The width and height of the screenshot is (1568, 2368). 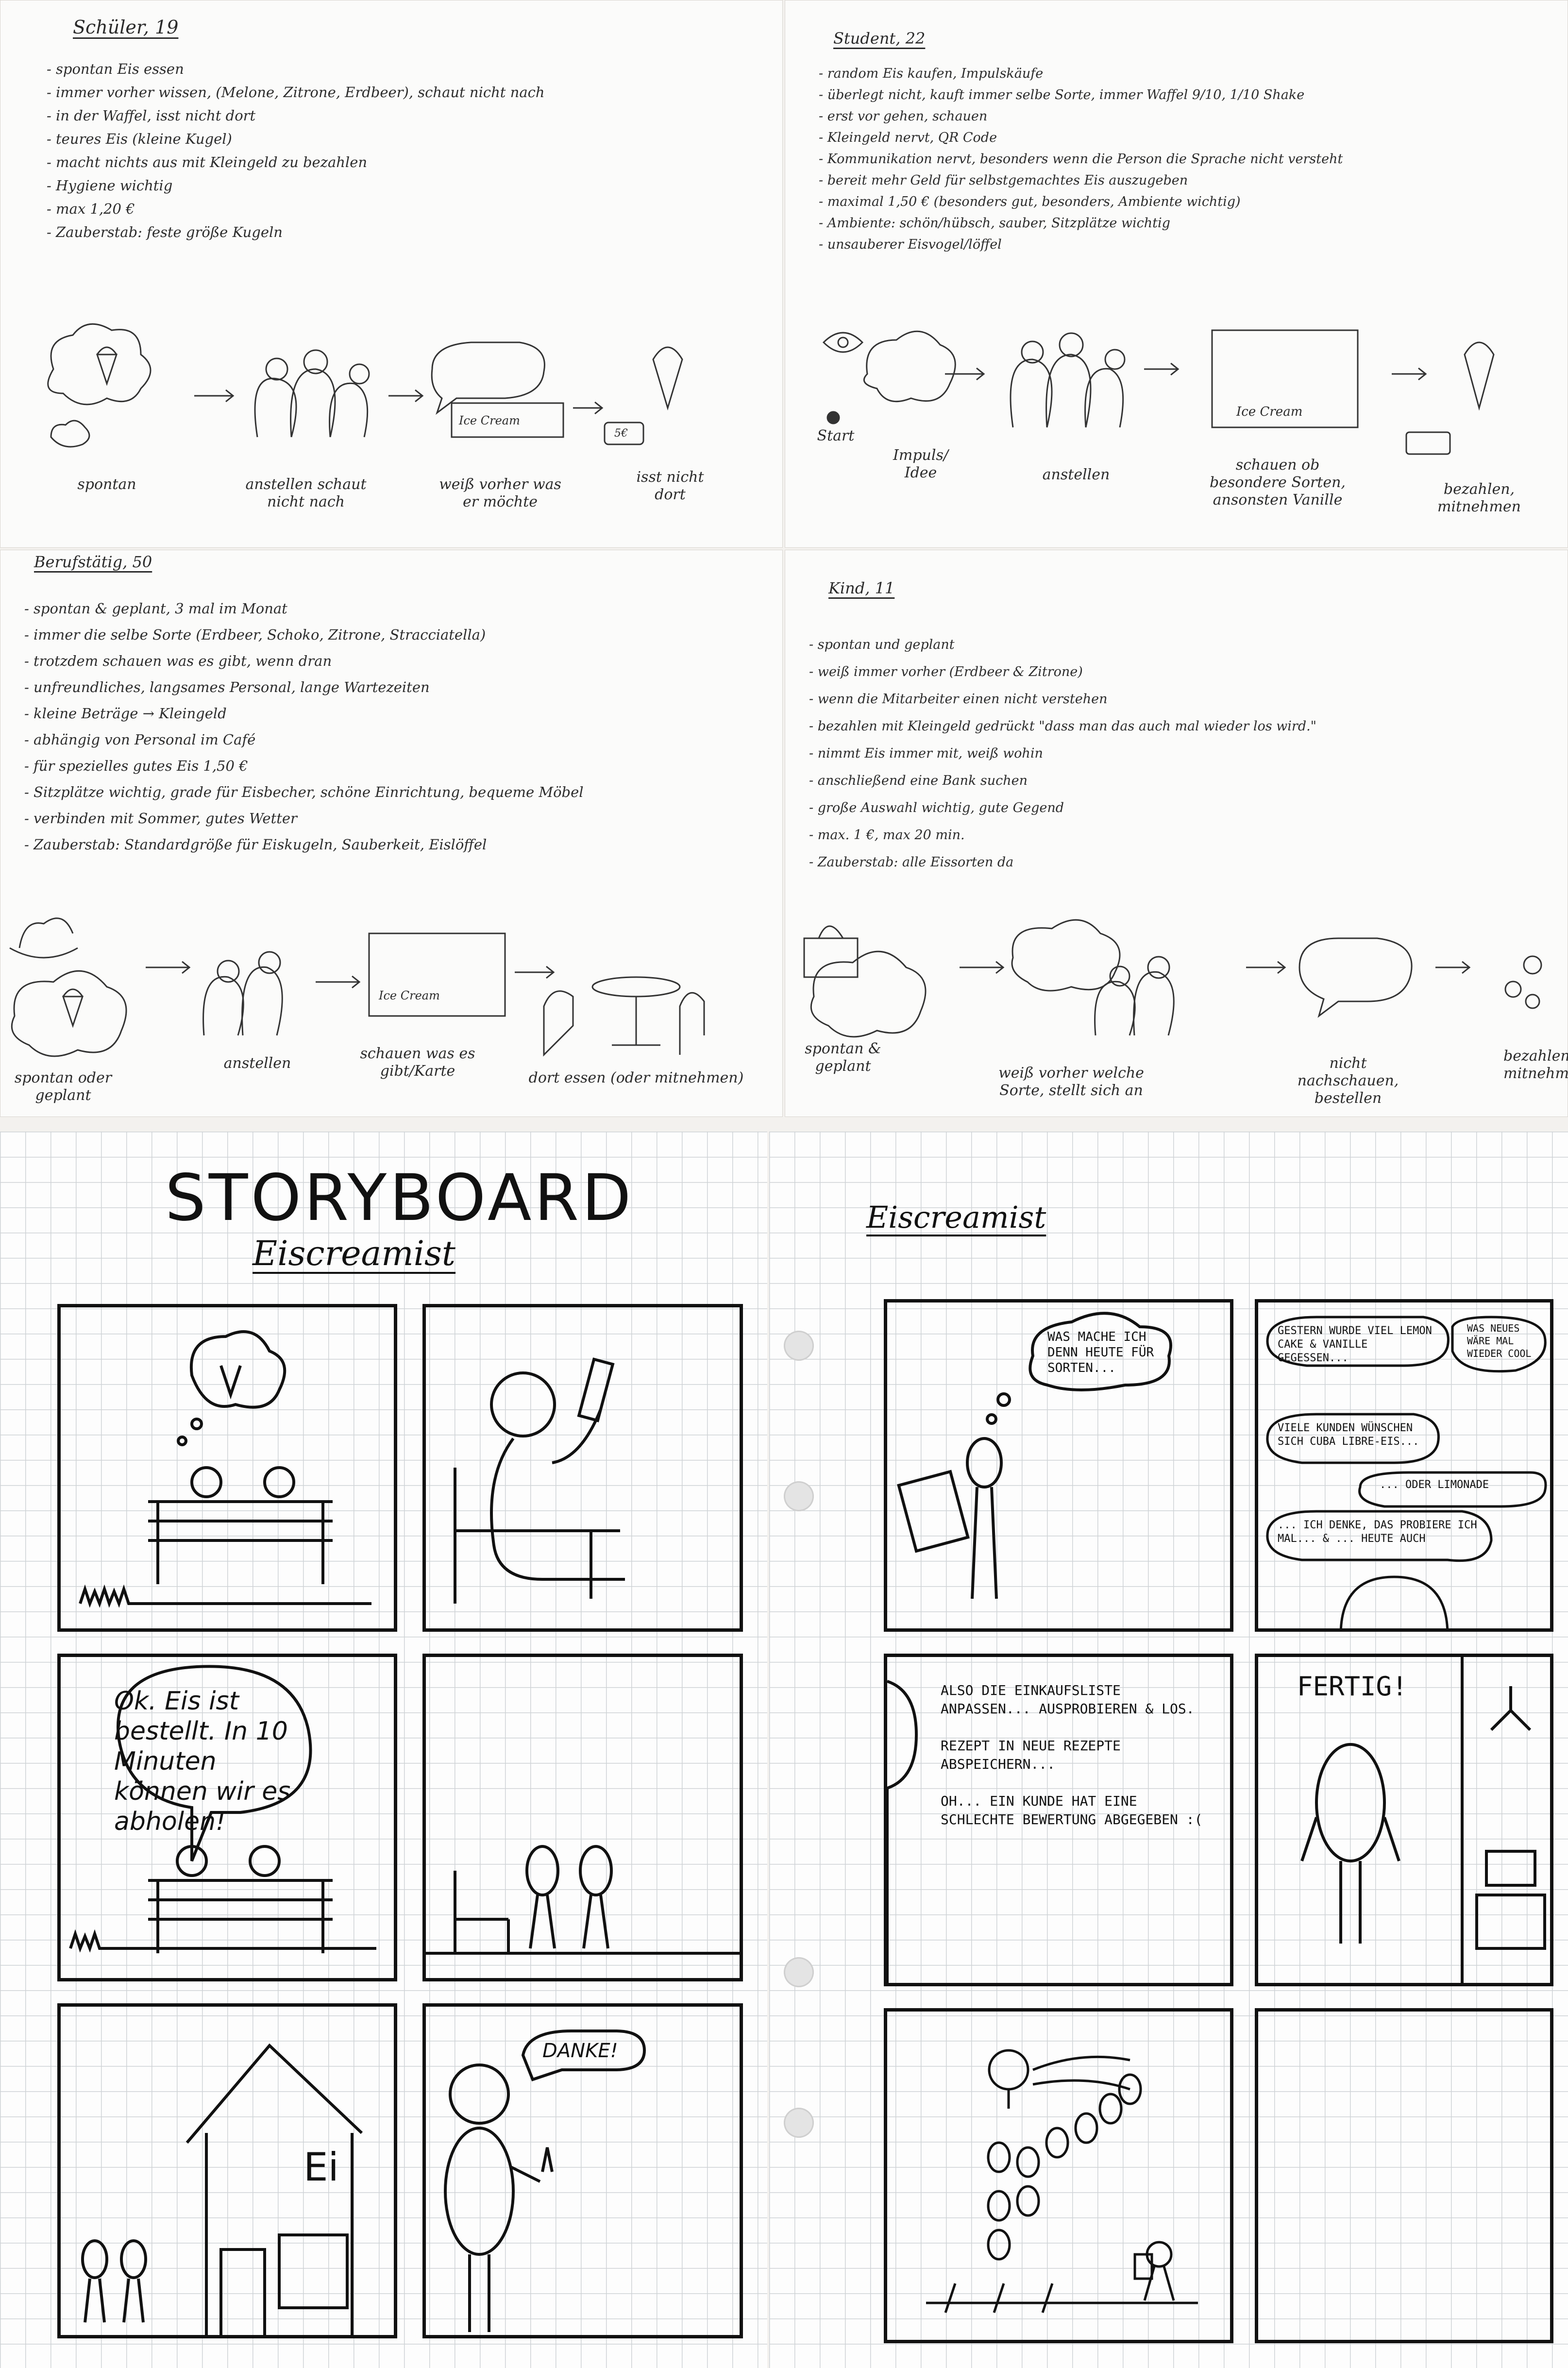 What do you see at coordinates (63, 1086) in the screenshot?
I see `journey-caption: spontan oder geplant` at bounding box center [63, 1086].